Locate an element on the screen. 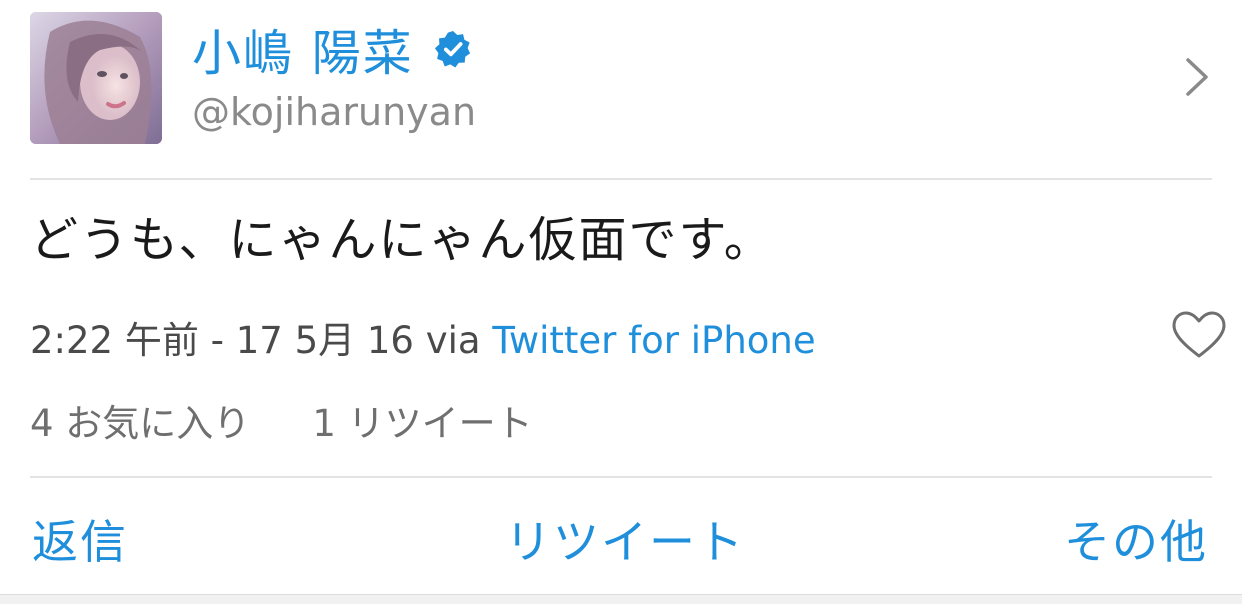 This screenshot has width=1242, height=604. retweets-count: 1 リツイート is located at coordinates (422, 420).